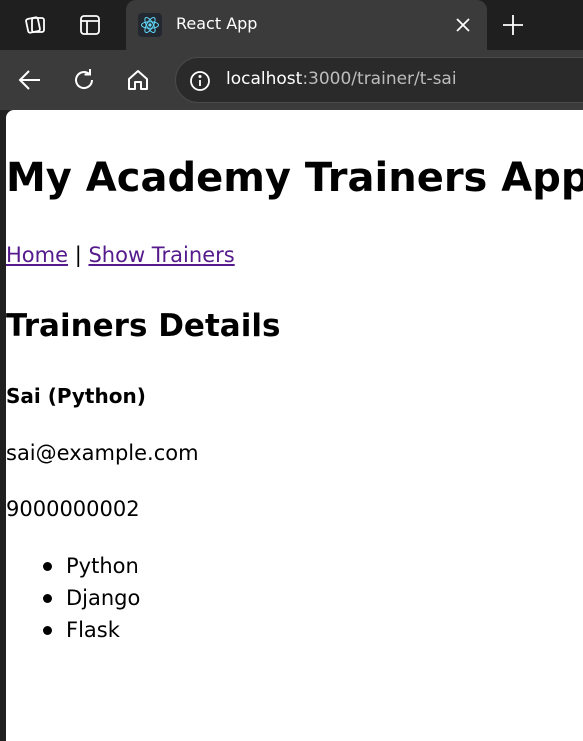  What do you see at coordinates (102, 453) in the screenshot?
I see `trainer-email: sai@example.com` at bounding box center [102, 453].